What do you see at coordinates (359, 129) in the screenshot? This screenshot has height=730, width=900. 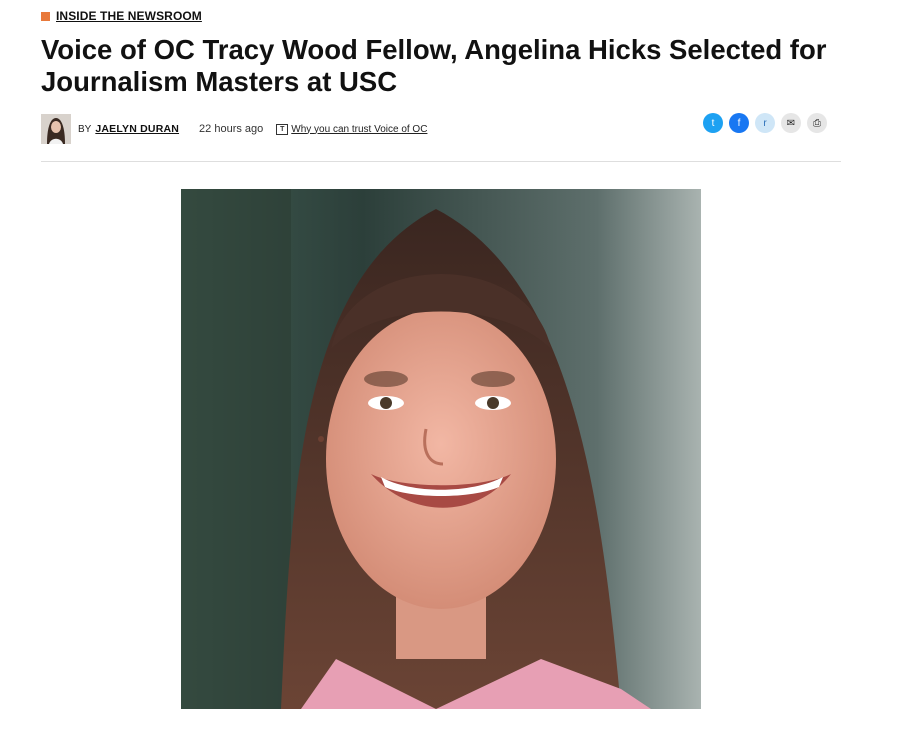 I see `trust-link: Why you can trust Voice of OC` at bounding box center [359, 129].